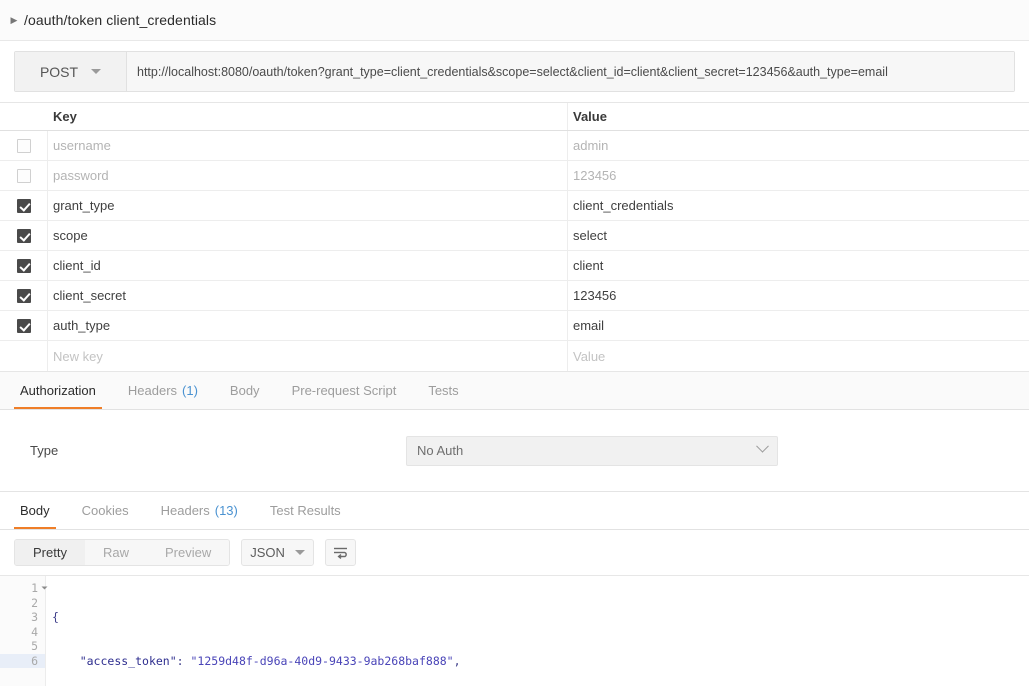 The image size is (1029, 686). I want to click on new-param-value-input: Value, so click(798, 356).